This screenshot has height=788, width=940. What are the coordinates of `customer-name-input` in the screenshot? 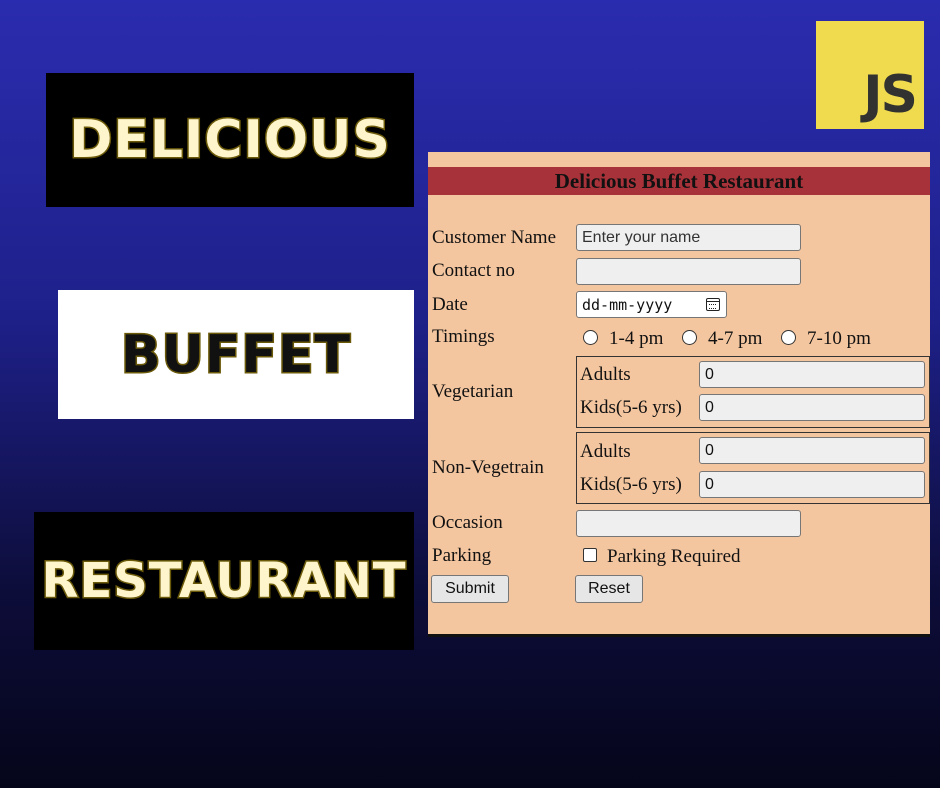 It's located at (688, 237).